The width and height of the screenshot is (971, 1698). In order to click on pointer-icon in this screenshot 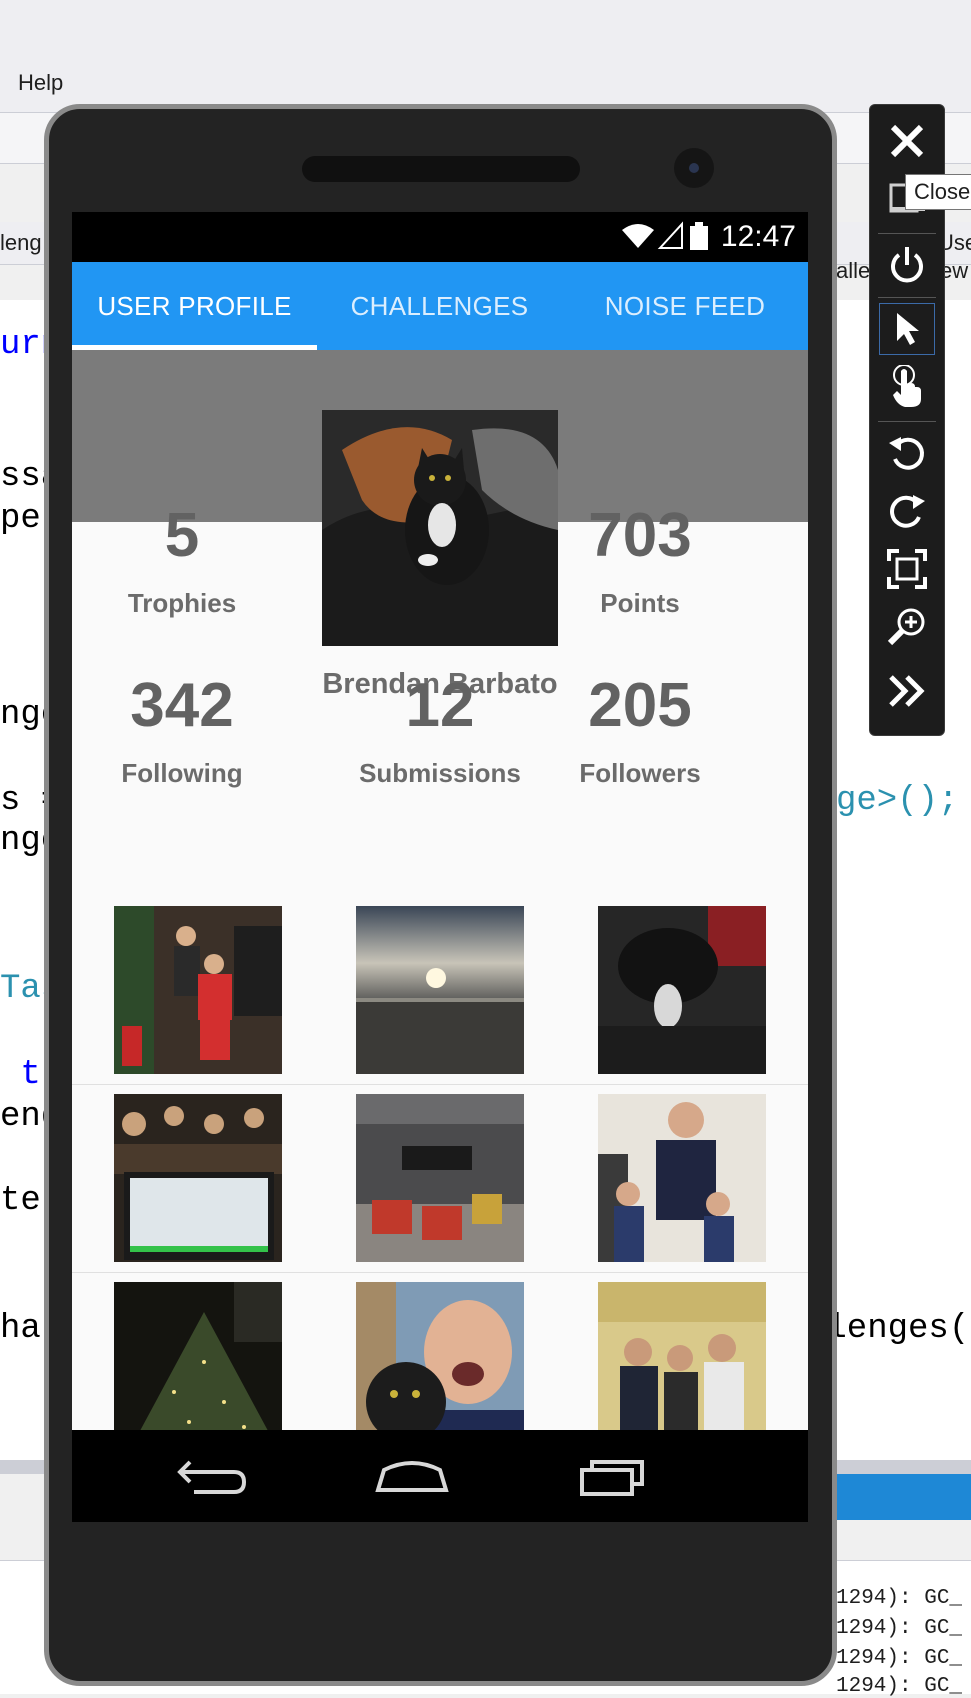, I will do `click(908, 329)`.